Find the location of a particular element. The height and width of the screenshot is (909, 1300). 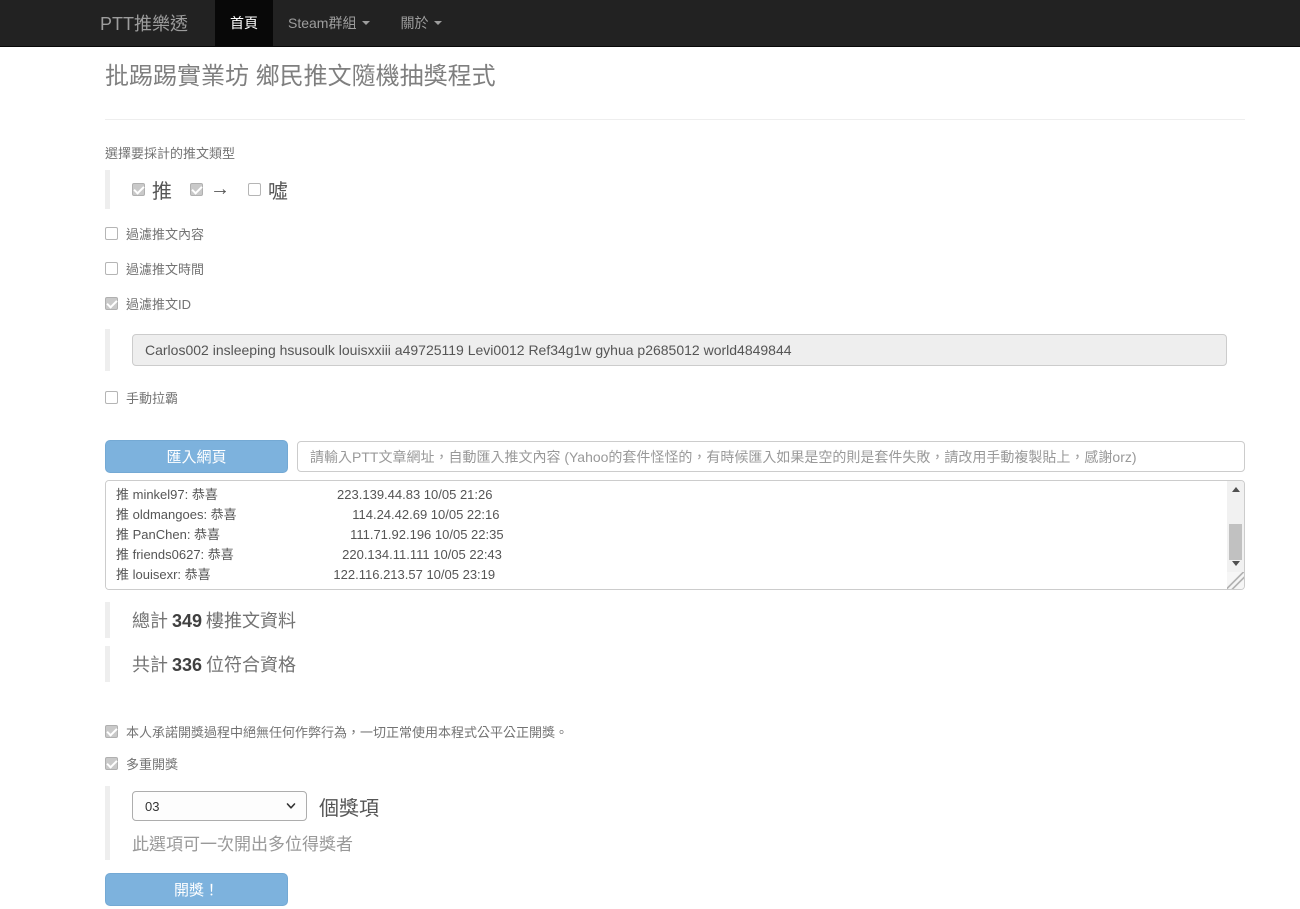

qualified-stat: 共計 336 位符合資格 is located at coordinates (675, 664).